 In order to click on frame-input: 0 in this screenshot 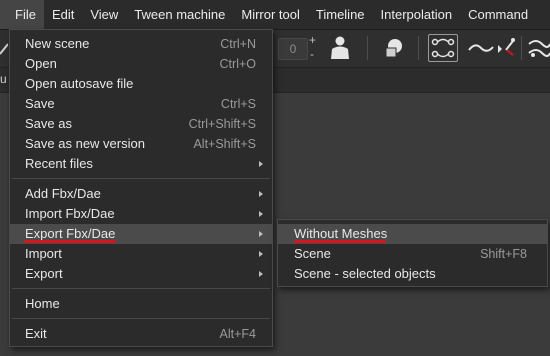, I will do `click(293, 49)`.